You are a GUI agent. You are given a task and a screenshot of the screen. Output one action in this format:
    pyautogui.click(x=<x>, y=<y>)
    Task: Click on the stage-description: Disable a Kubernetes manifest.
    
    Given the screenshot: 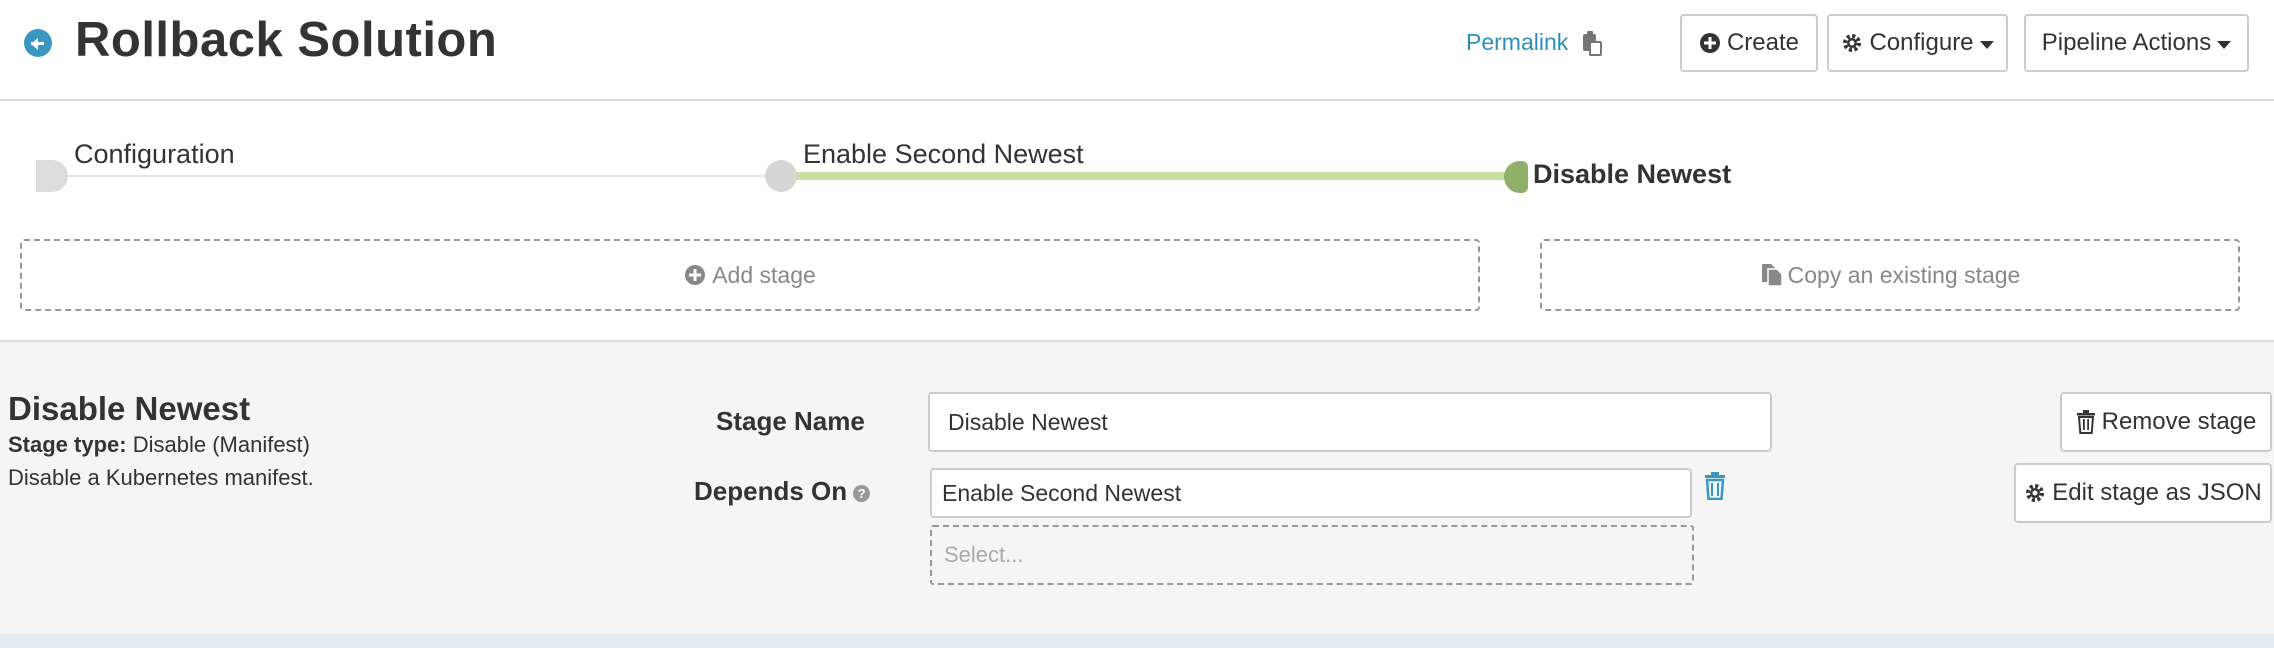 What is the action you would take?
    pyautogui.click(x=161, y=477)
    